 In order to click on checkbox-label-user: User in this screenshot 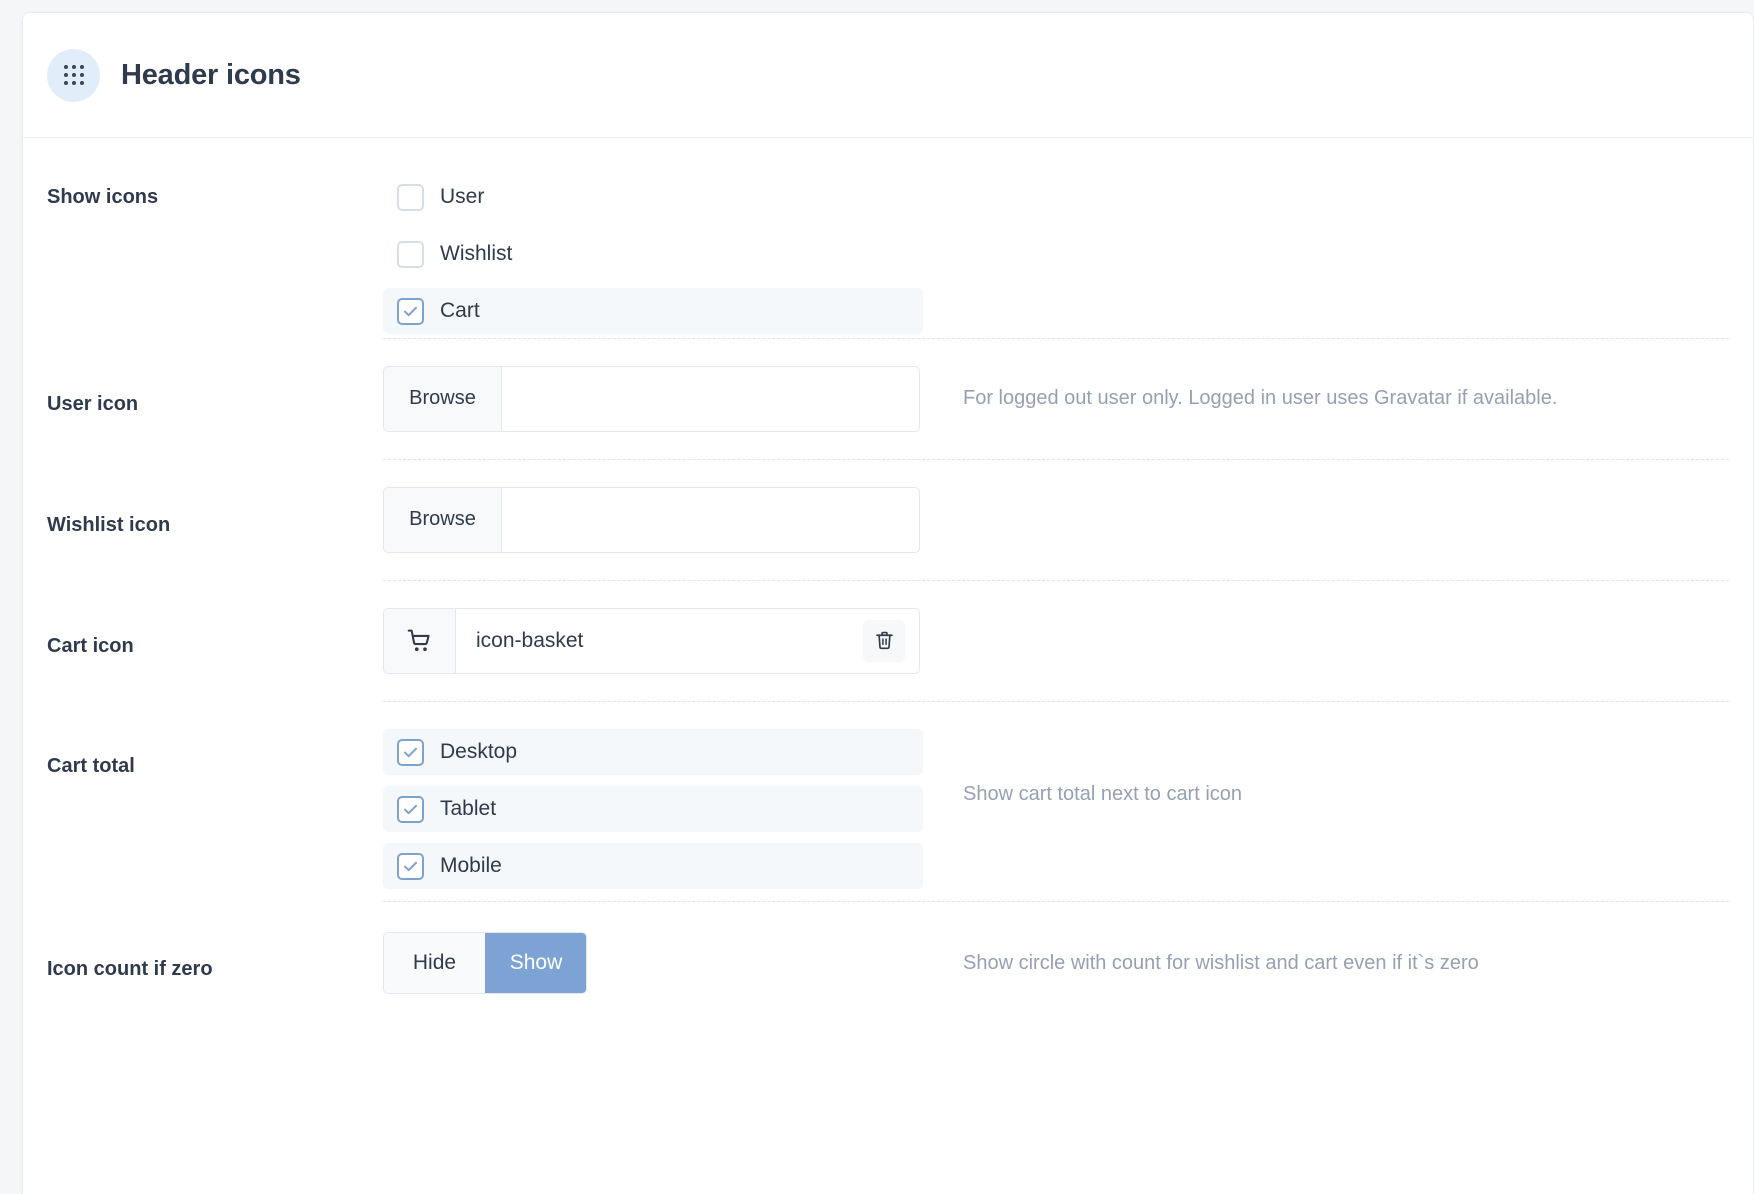, I will do `click(462, 196)`.